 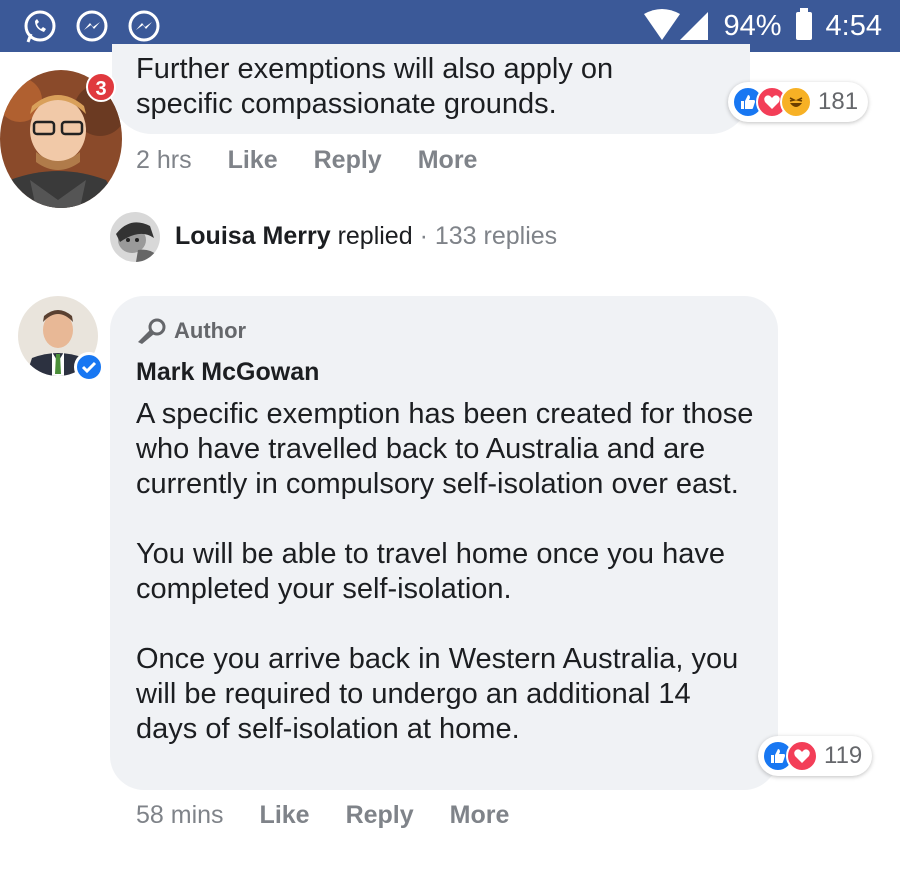 I want to click on comment-actions: 58 mins Like Reply More, so click(x=322, y=815).